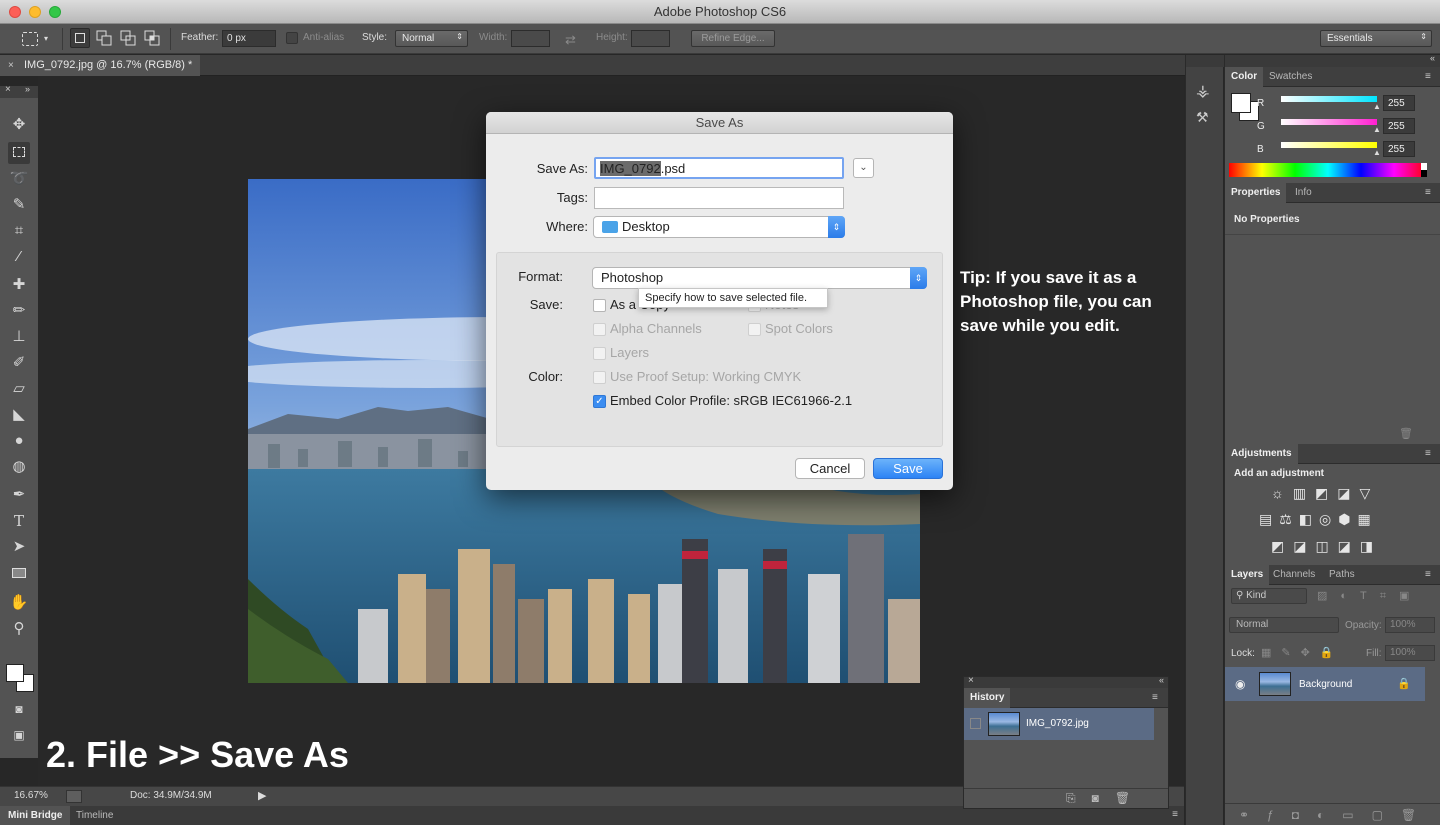  Describe the element at coordinates (27, 89) in the screenshot. I see `expand-icon: »` at that location.